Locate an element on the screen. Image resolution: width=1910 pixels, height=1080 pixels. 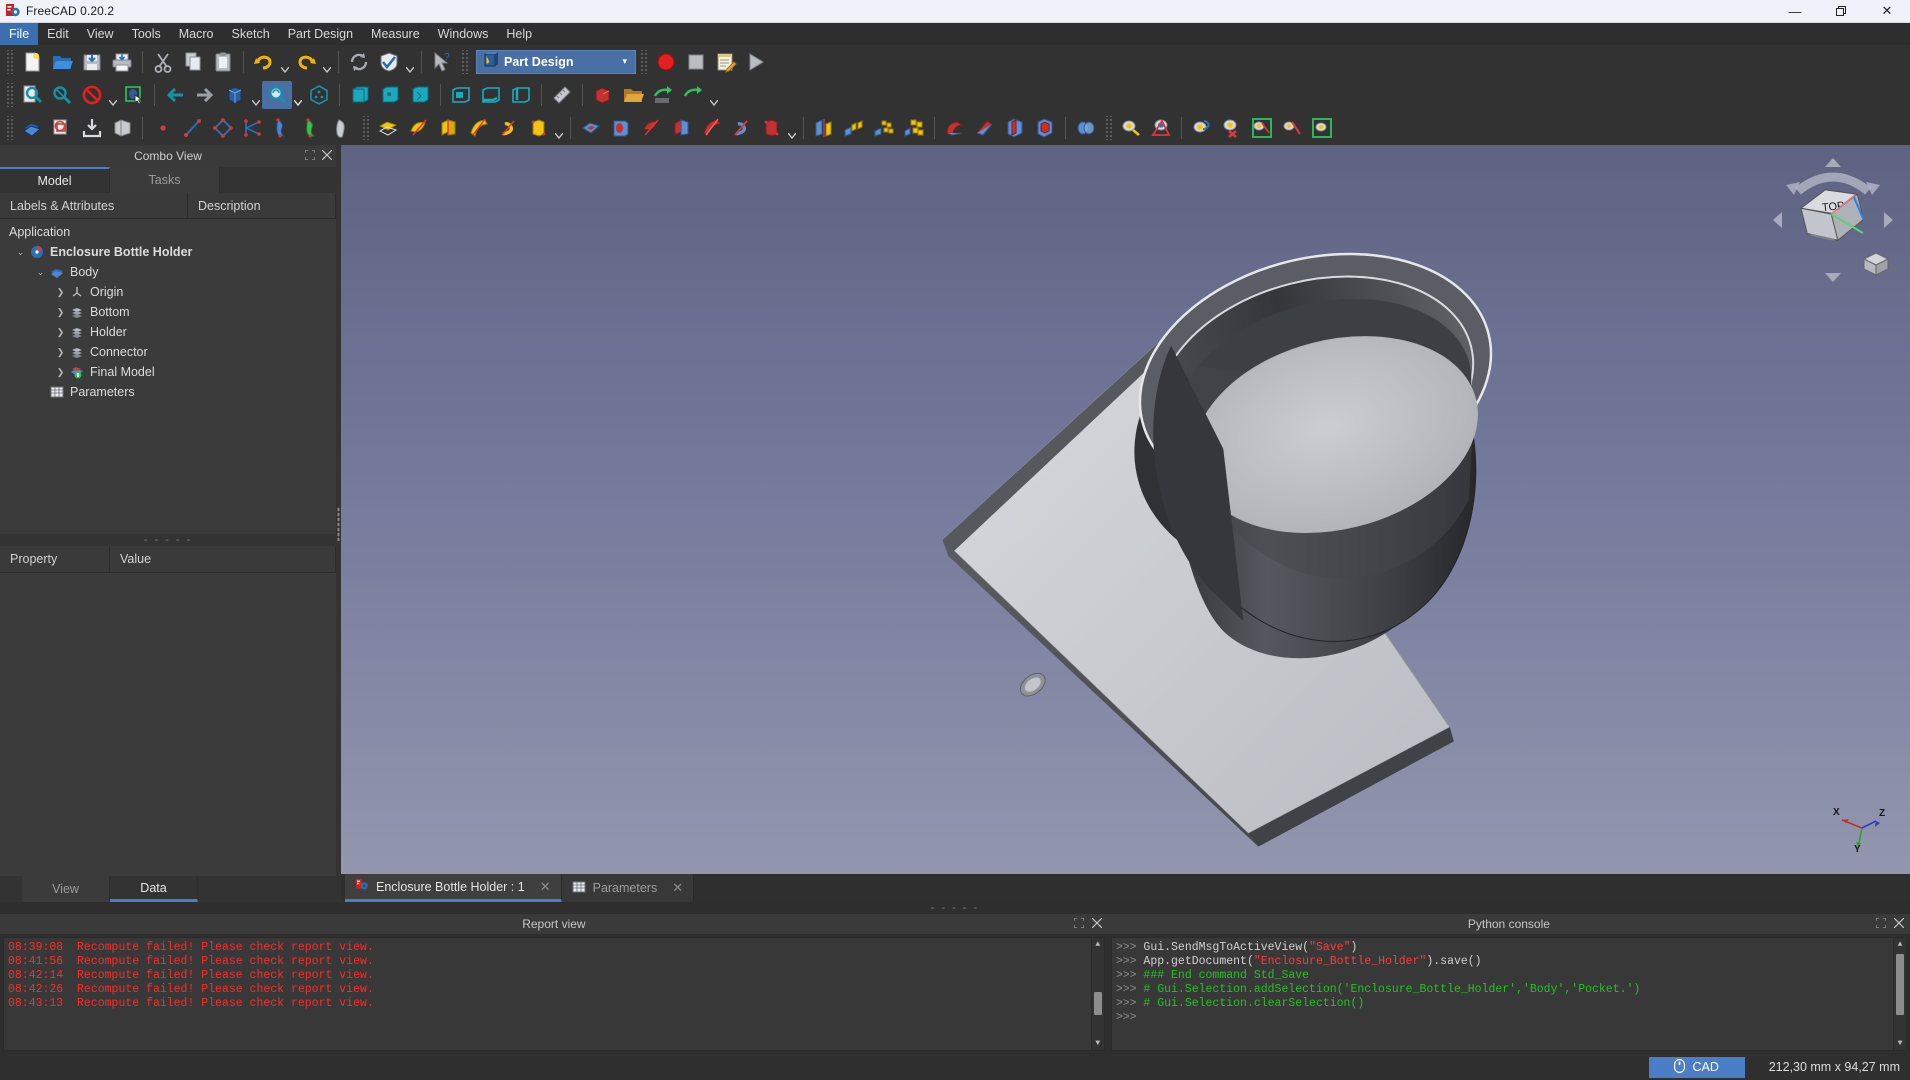
attach-sketch-icon is located at coordinates (92, 128).